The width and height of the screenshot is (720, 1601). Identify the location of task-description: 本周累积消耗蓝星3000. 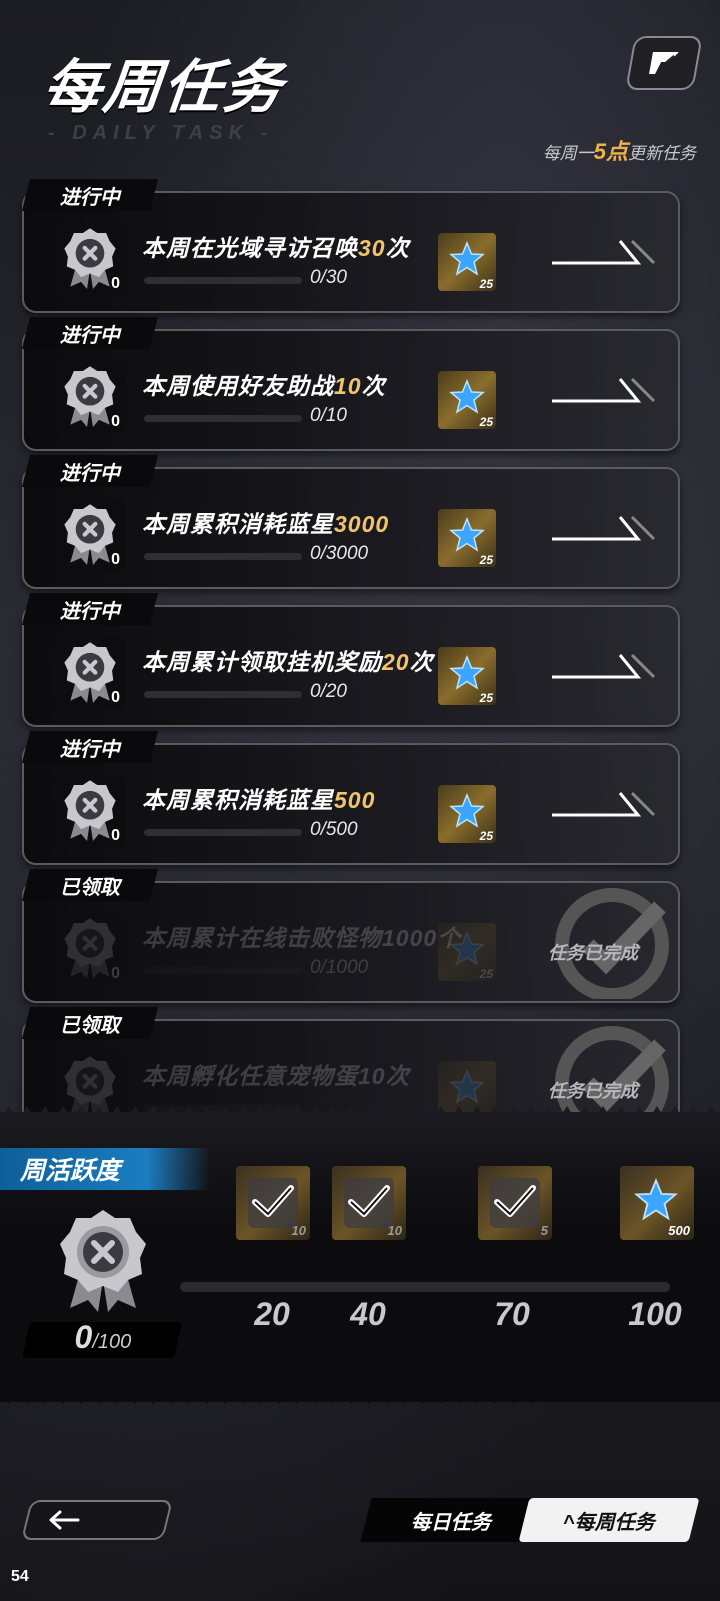
(266, 524).